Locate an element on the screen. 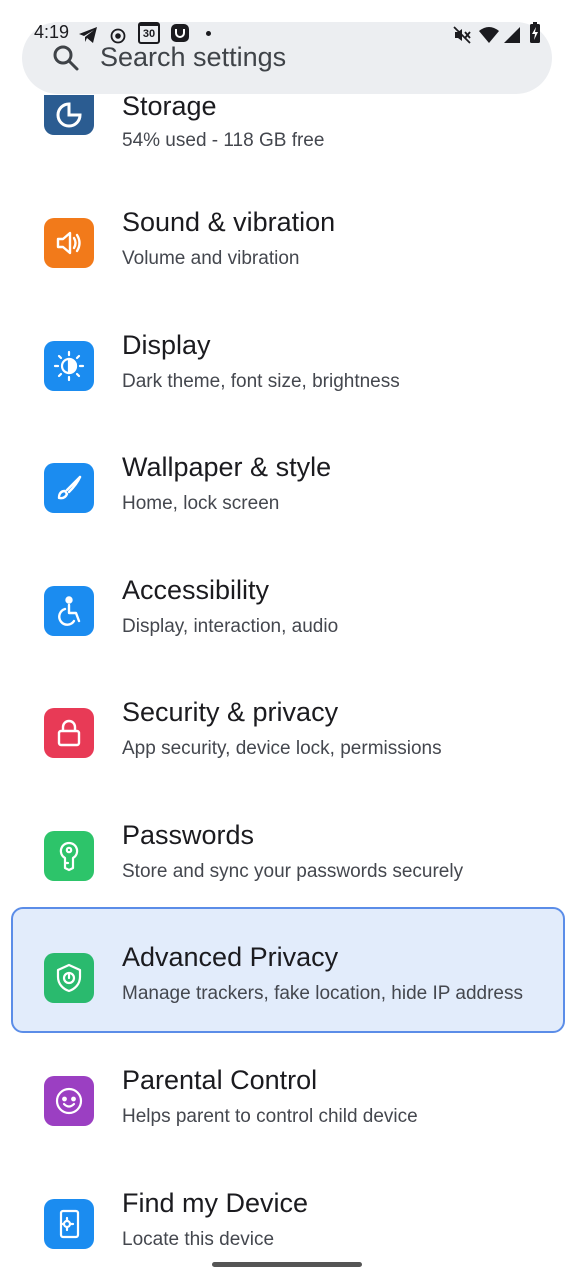 The image size is (575, 1284). settings-item-subtitle: Locate this device is located at coordinates (198, 1239).